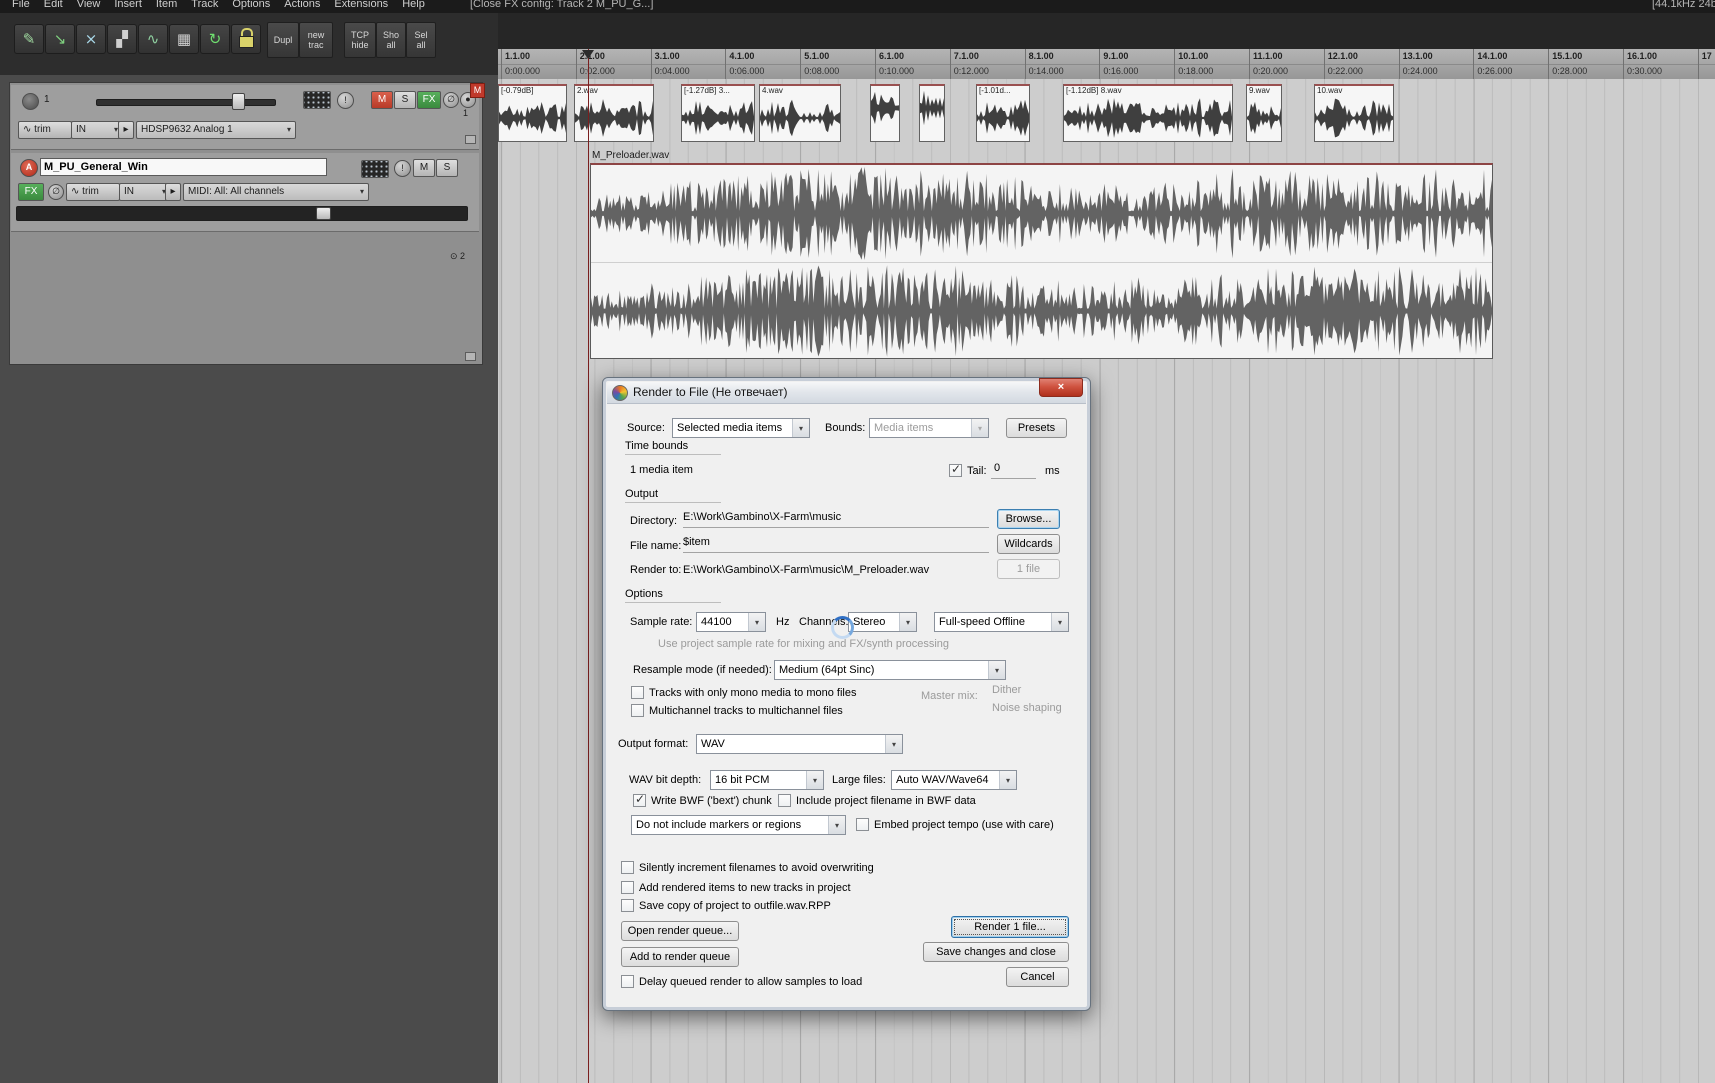  Describe the element at coordinates (216, 130) in the screenshot. I see `io-select: HDSP9632 Analog 1 ▾` at that location.